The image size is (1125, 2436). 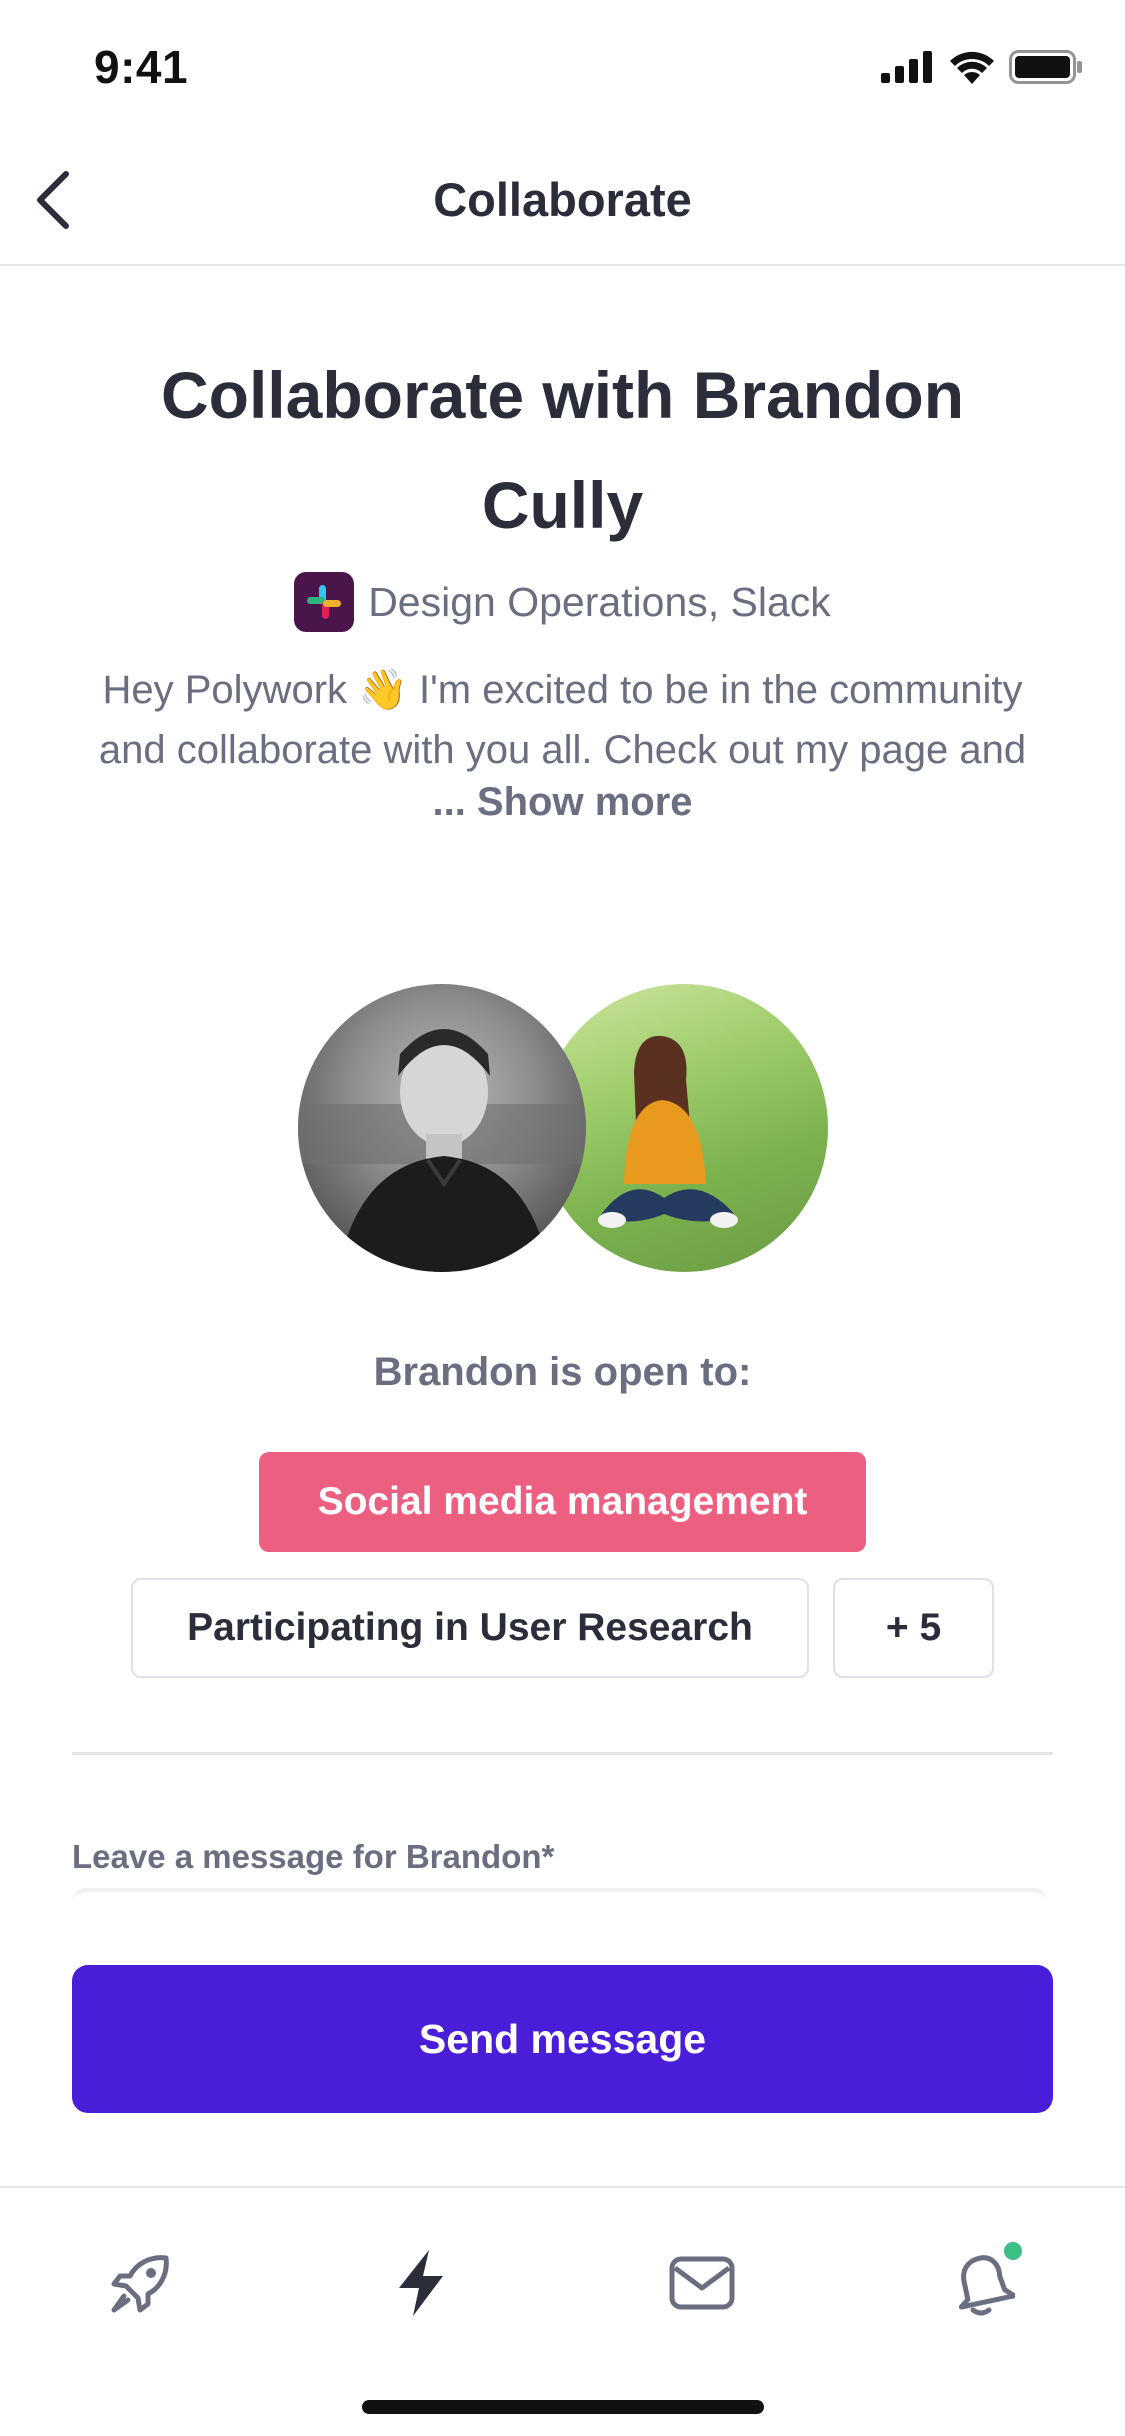 What do you see at coordinates (562, 450) in the screenshot?
I see `page-title: Collaborate with Brandon Cully` at bounding box center [562, 450].